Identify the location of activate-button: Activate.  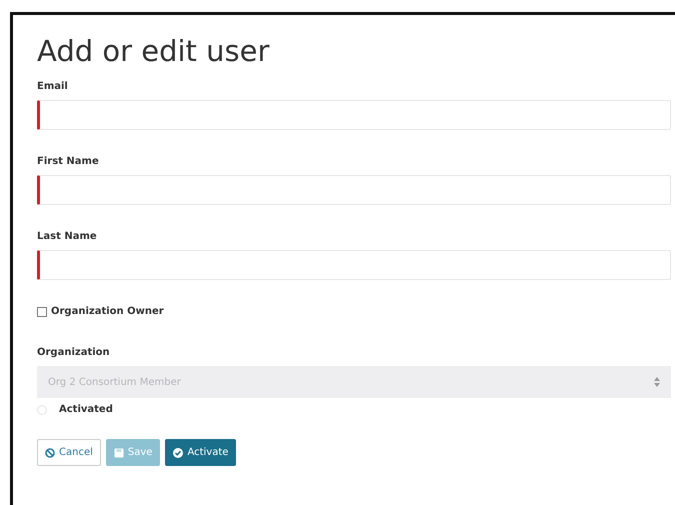
(200, 452).